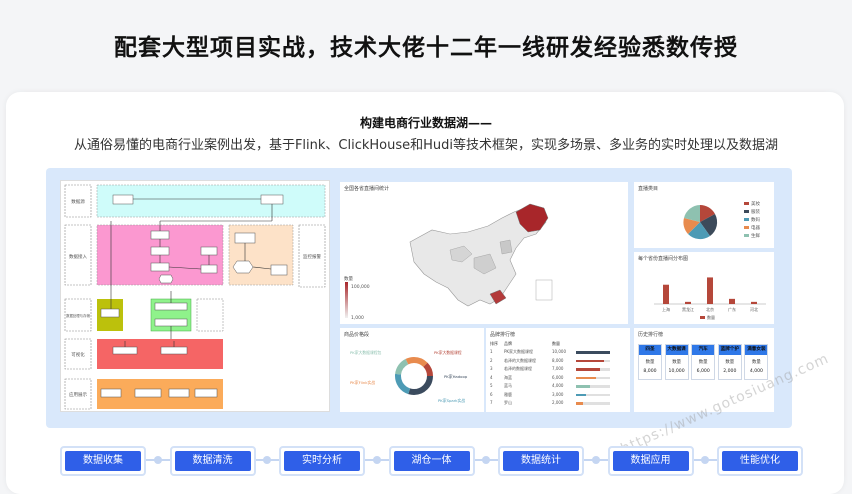 The height and width of the screenshot is (494, 852). What do you see at coordinates (508, 343) in the screenshot?
I see `ranking-header-cell: 品牌` at bounding box center [508, 343].